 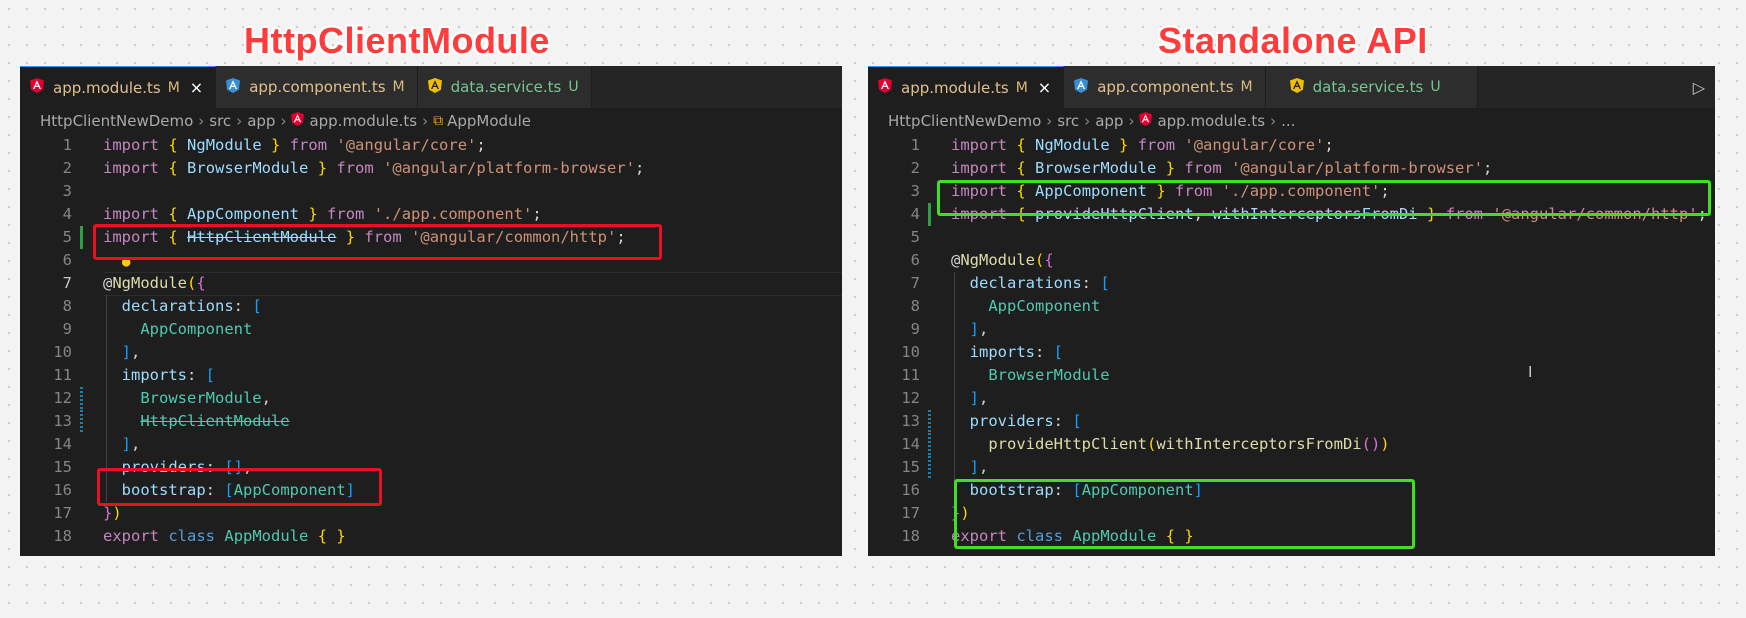 I want to click on code-line: 11 imports: [, so click(x=431, y=375).